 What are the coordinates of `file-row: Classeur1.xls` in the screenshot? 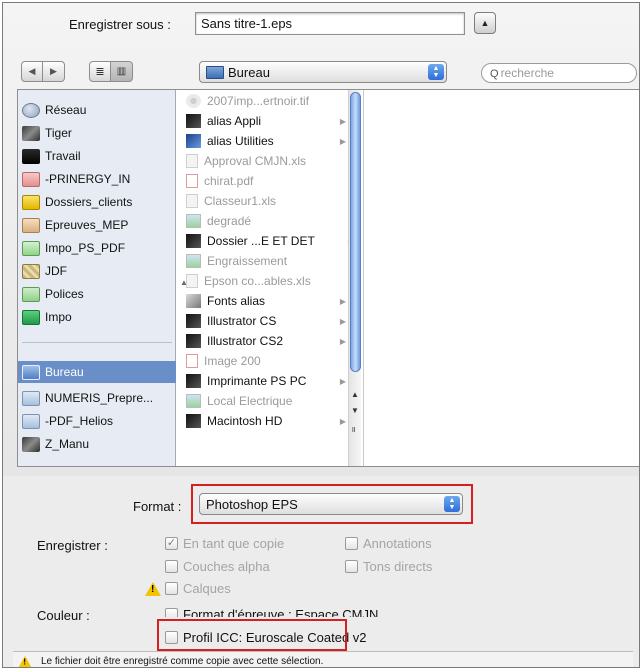 It's located at (271, 201).